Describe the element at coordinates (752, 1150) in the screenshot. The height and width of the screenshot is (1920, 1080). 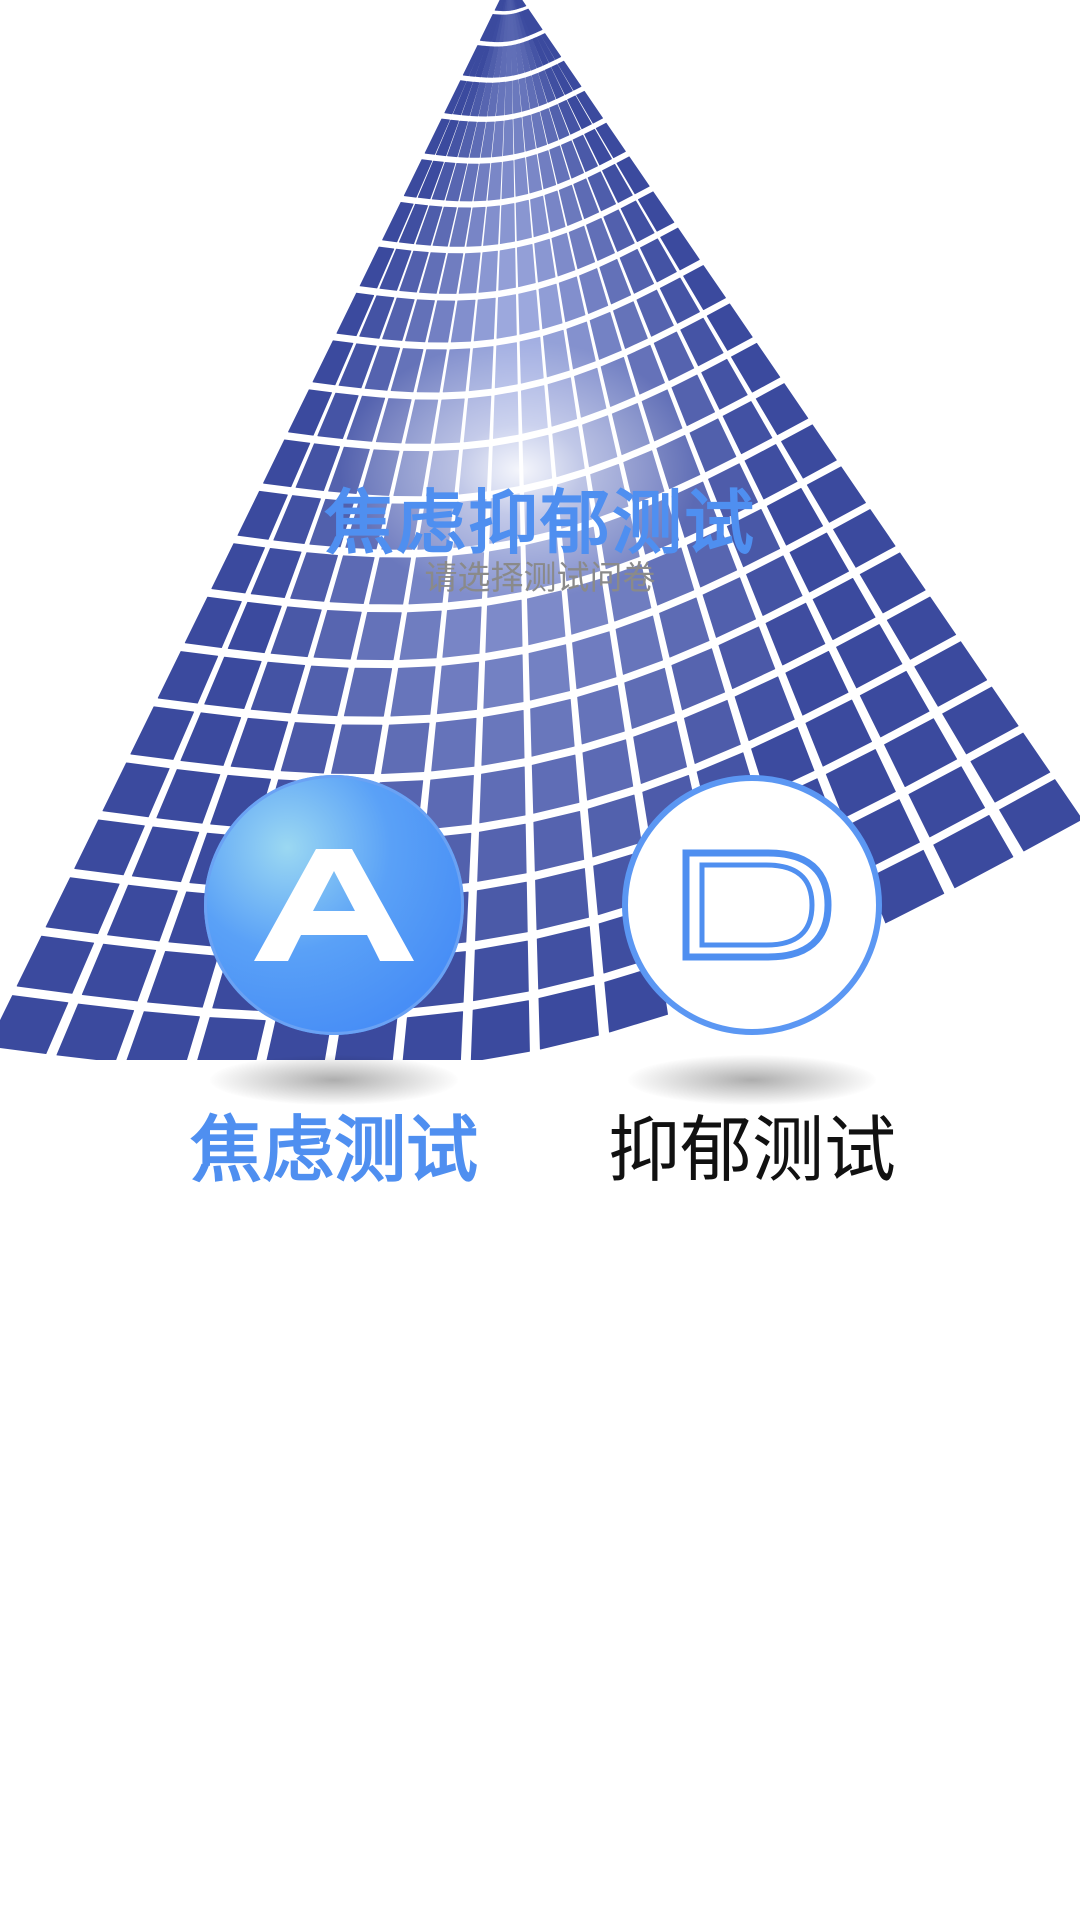
I see `depression-test-label: 抑郁测试` at that location.